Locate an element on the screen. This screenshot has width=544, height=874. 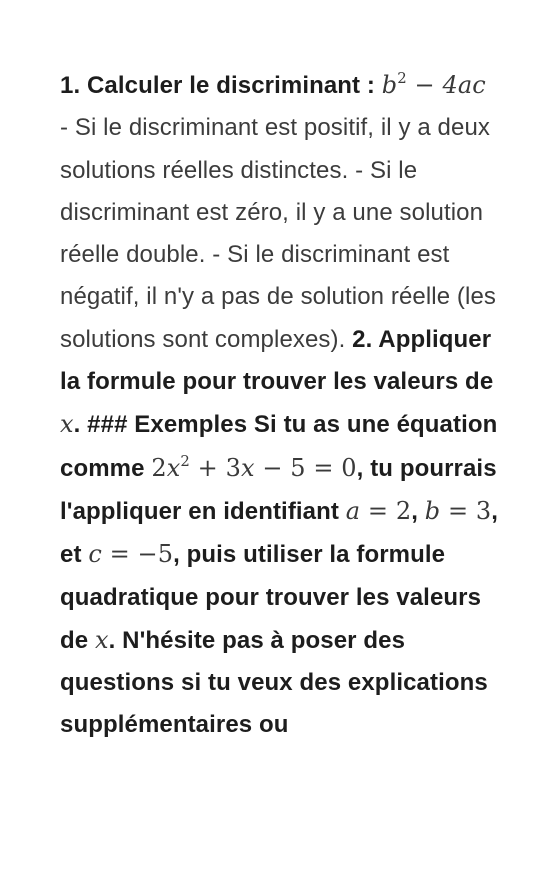
math-equation-coef: 2 is located at coordinates (159, 467).